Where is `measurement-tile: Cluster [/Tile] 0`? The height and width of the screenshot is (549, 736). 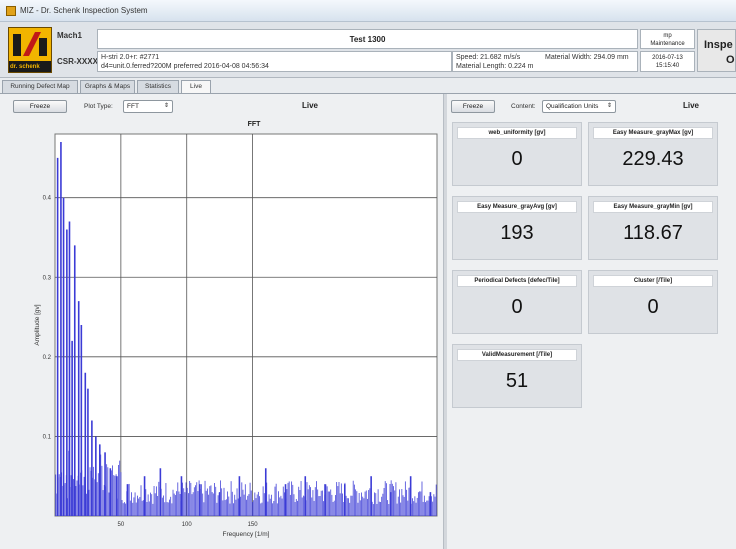 measurement-tile: Cluster [/Tile] 0 is located at coordinates (653, 302).